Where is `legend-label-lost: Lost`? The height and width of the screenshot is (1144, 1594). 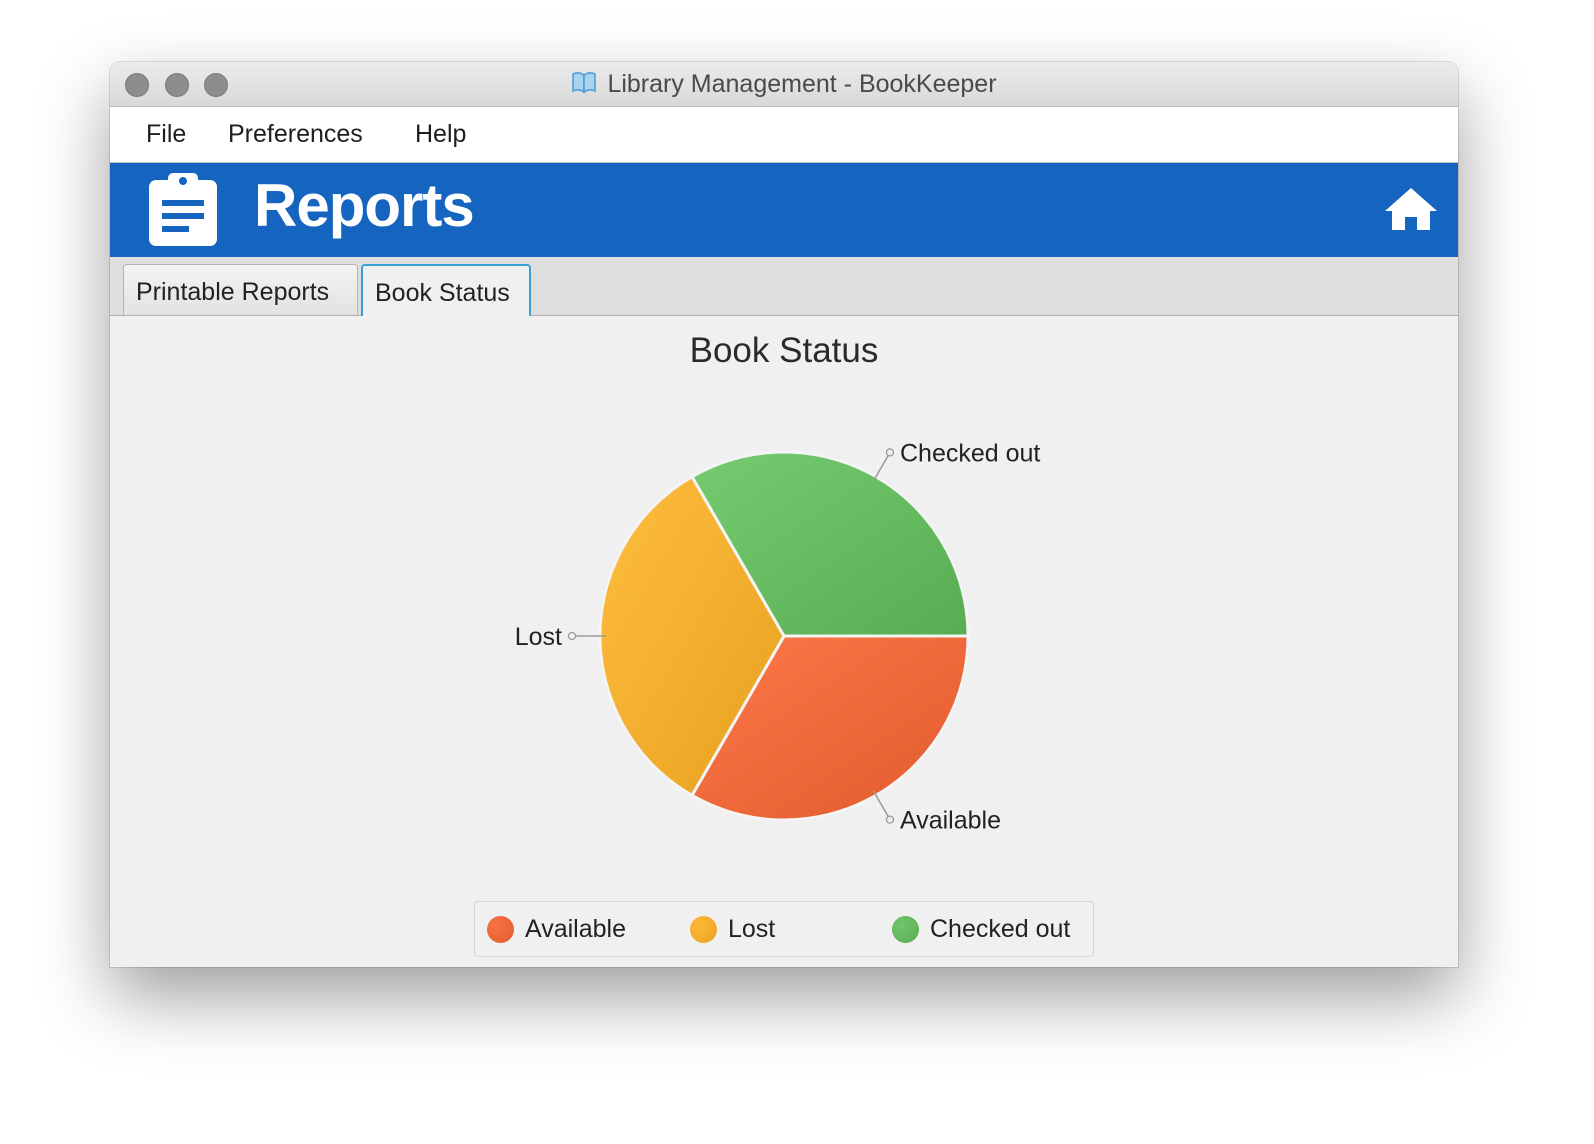
legend-label-lost: Lost is located at coordinates (752, 928).